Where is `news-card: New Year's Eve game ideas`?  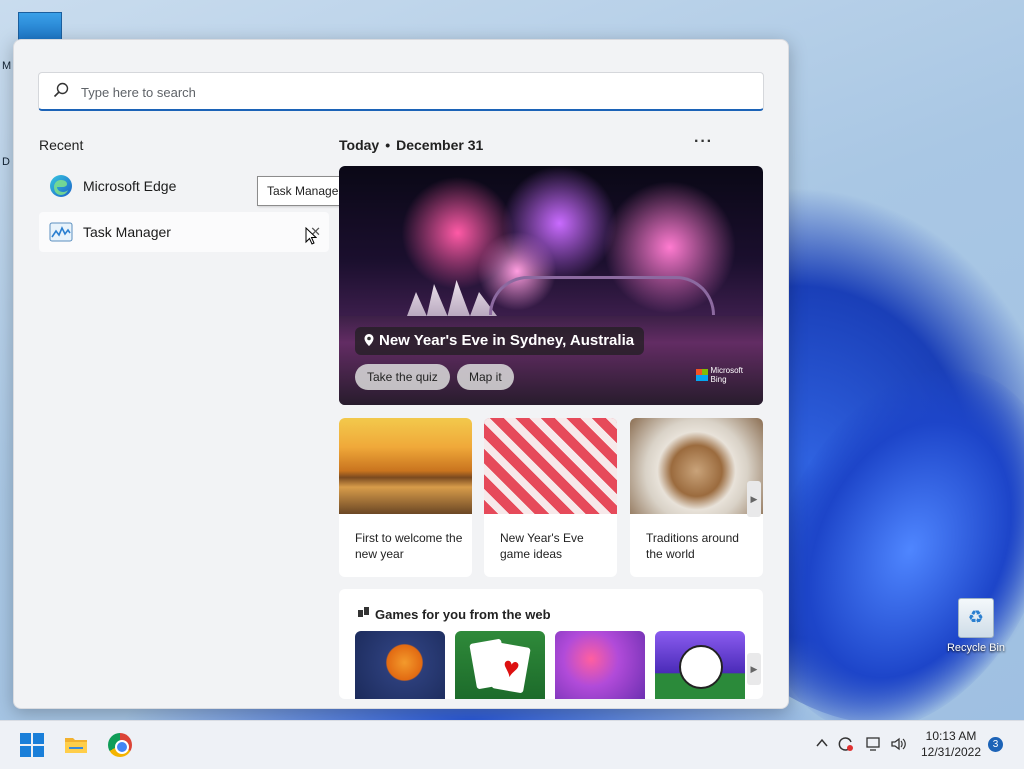 news-card: New Year's Eve game ideas is located at coordinates (550, 497).